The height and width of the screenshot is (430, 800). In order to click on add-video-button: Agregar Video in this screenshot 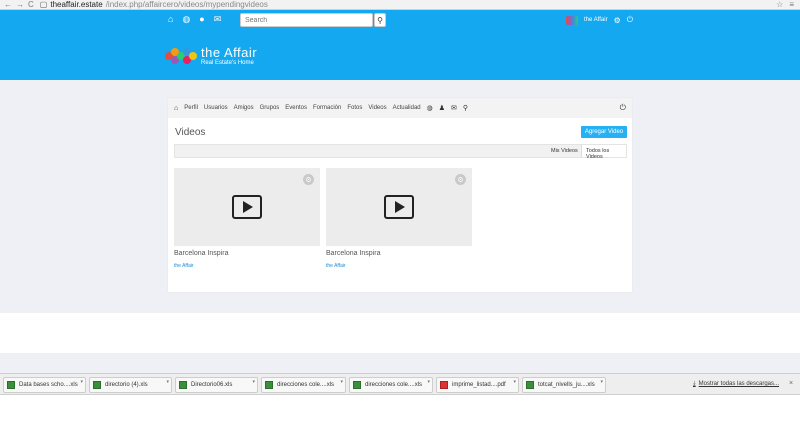, I will do `click(604, 132)`.